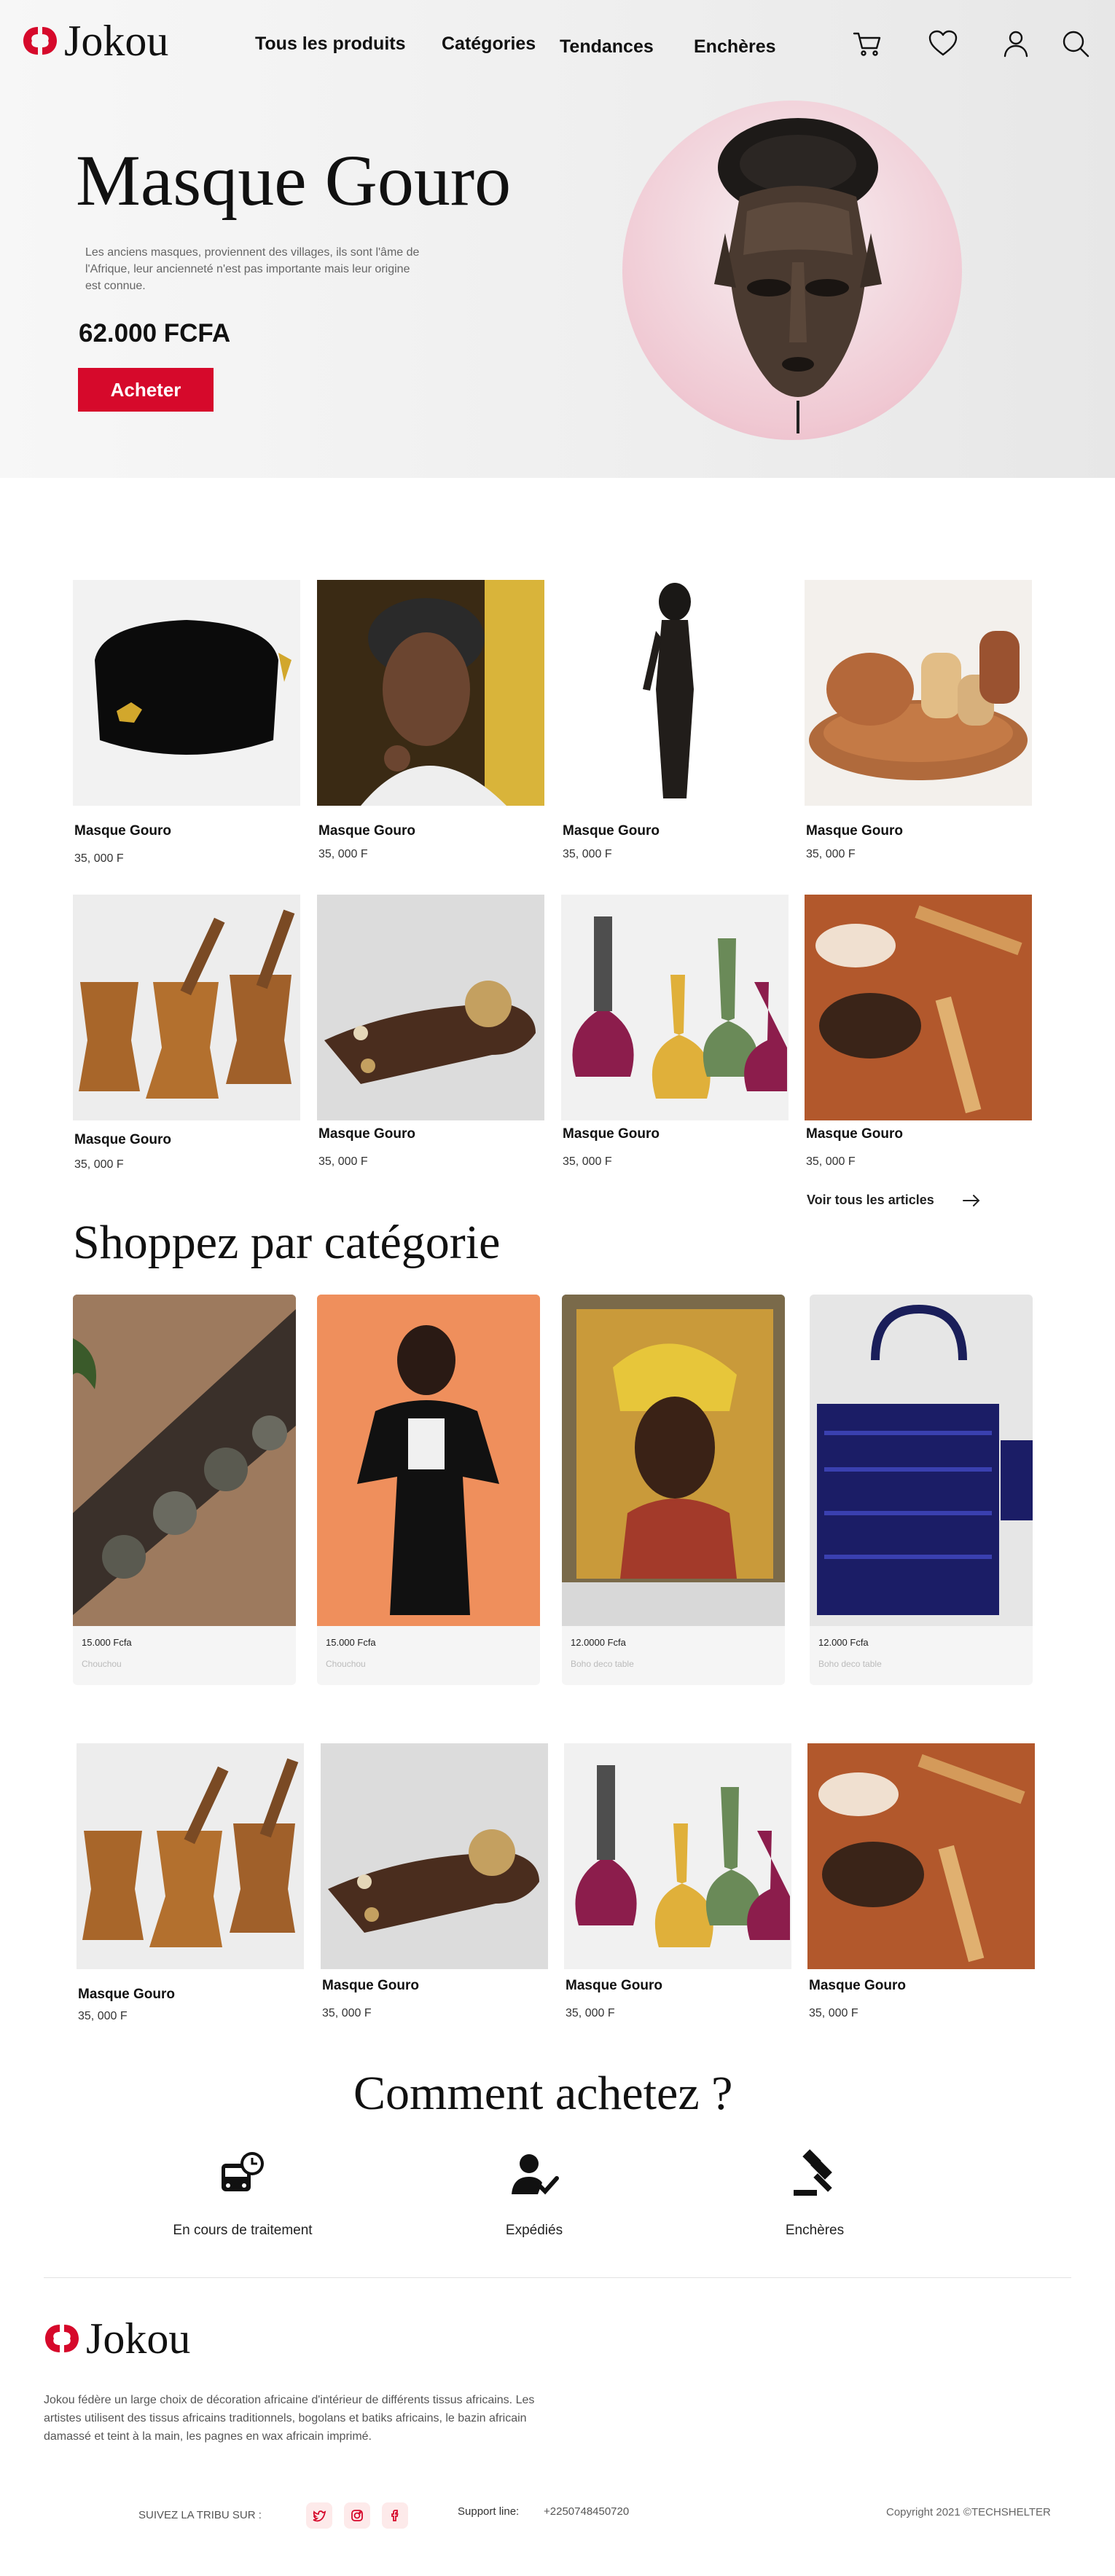  Describe the element at coordinates (430, 693) in the screenshot. I see `product-image-woman` at that location.